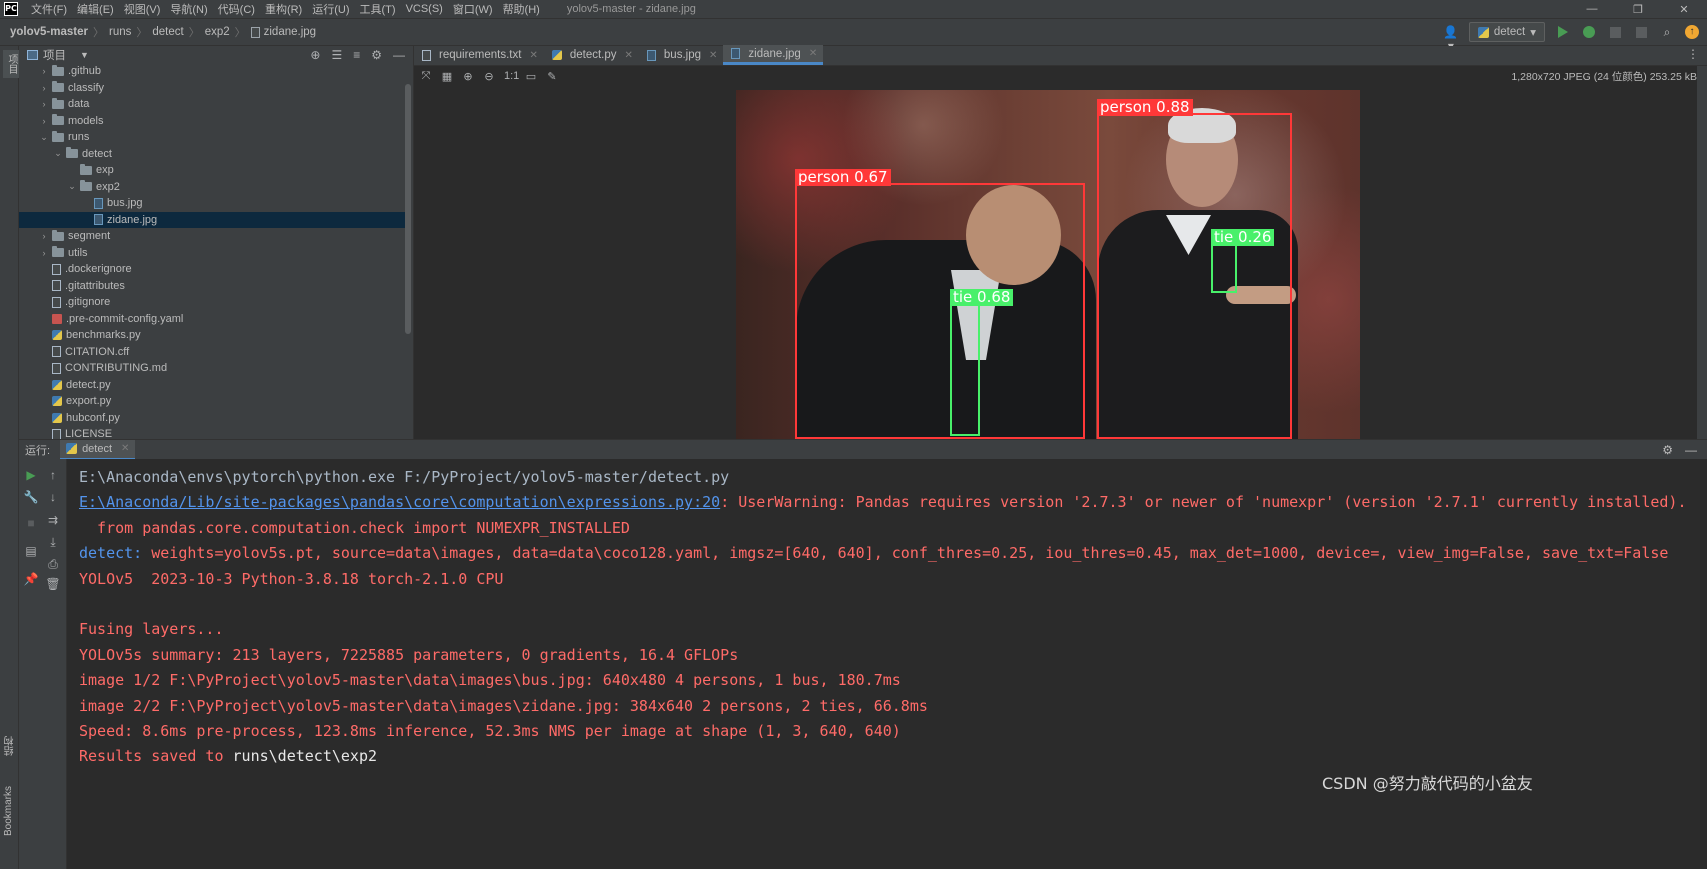 The image size is (1707, 869). I want to click on project-tool-button: 项目, so click(11, 64).